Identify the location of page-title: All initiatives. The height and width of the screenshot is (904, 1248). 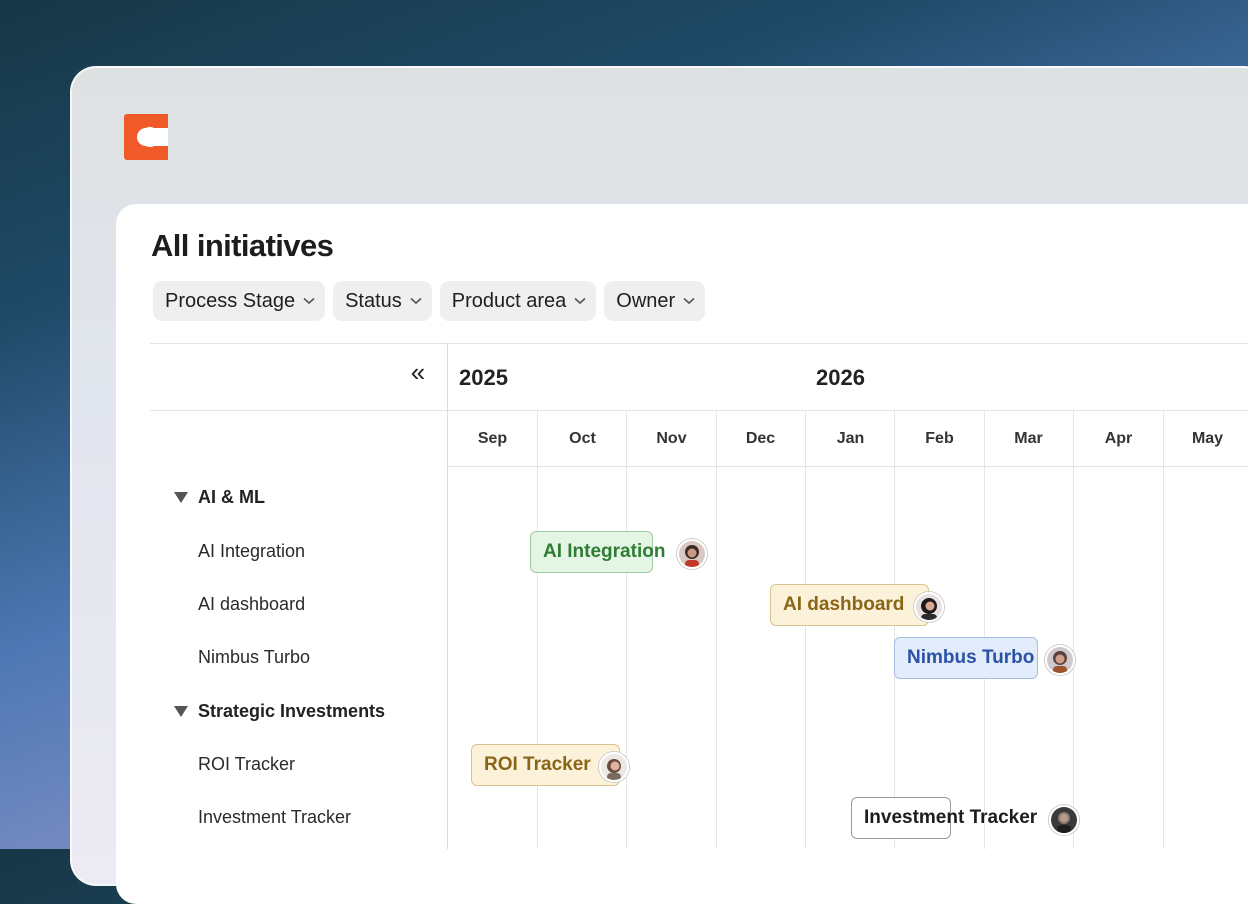
(242, 245).